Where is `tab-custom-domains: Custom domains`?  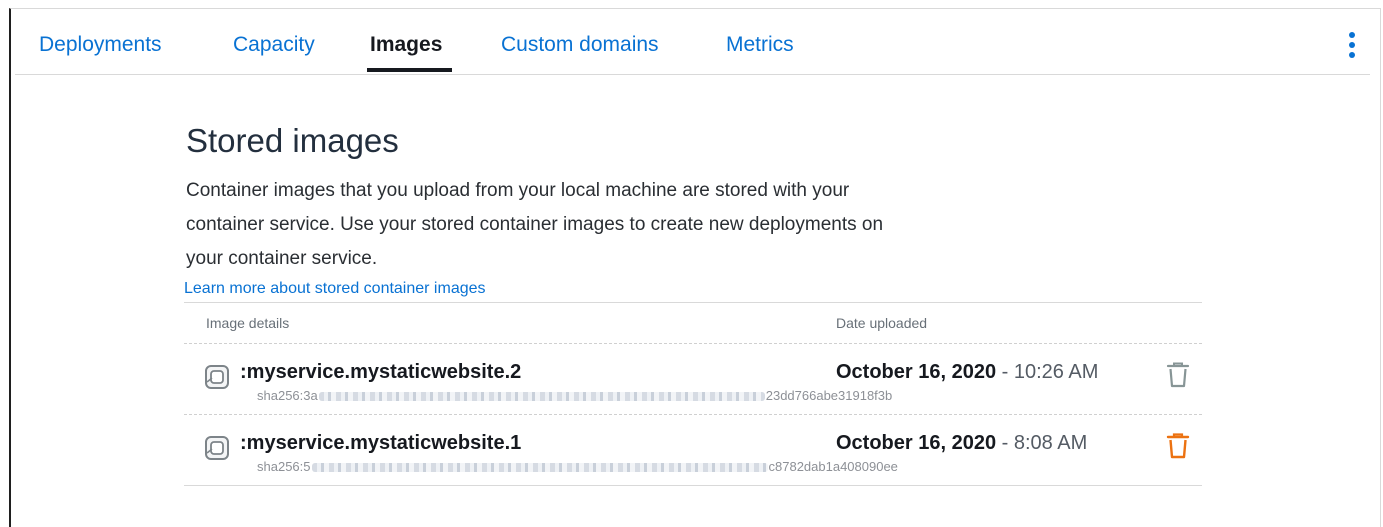 tab-custom-domains: Custom domains is located at coordinates (580, 45).